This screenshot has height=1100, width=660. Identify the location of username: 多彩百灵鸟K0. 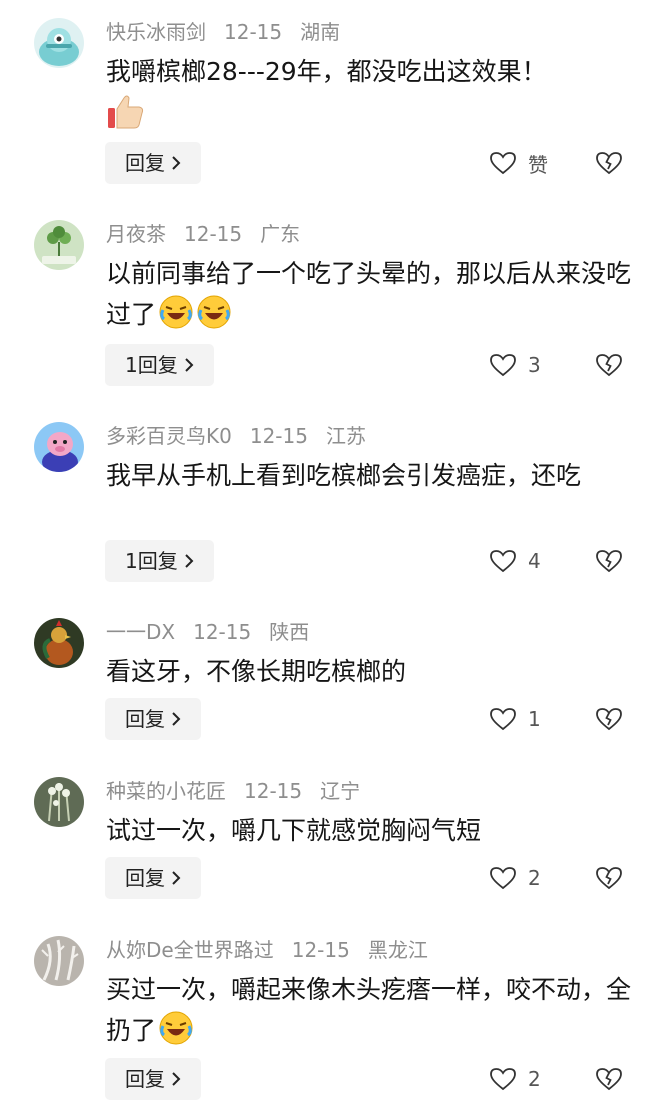
(169, 436).